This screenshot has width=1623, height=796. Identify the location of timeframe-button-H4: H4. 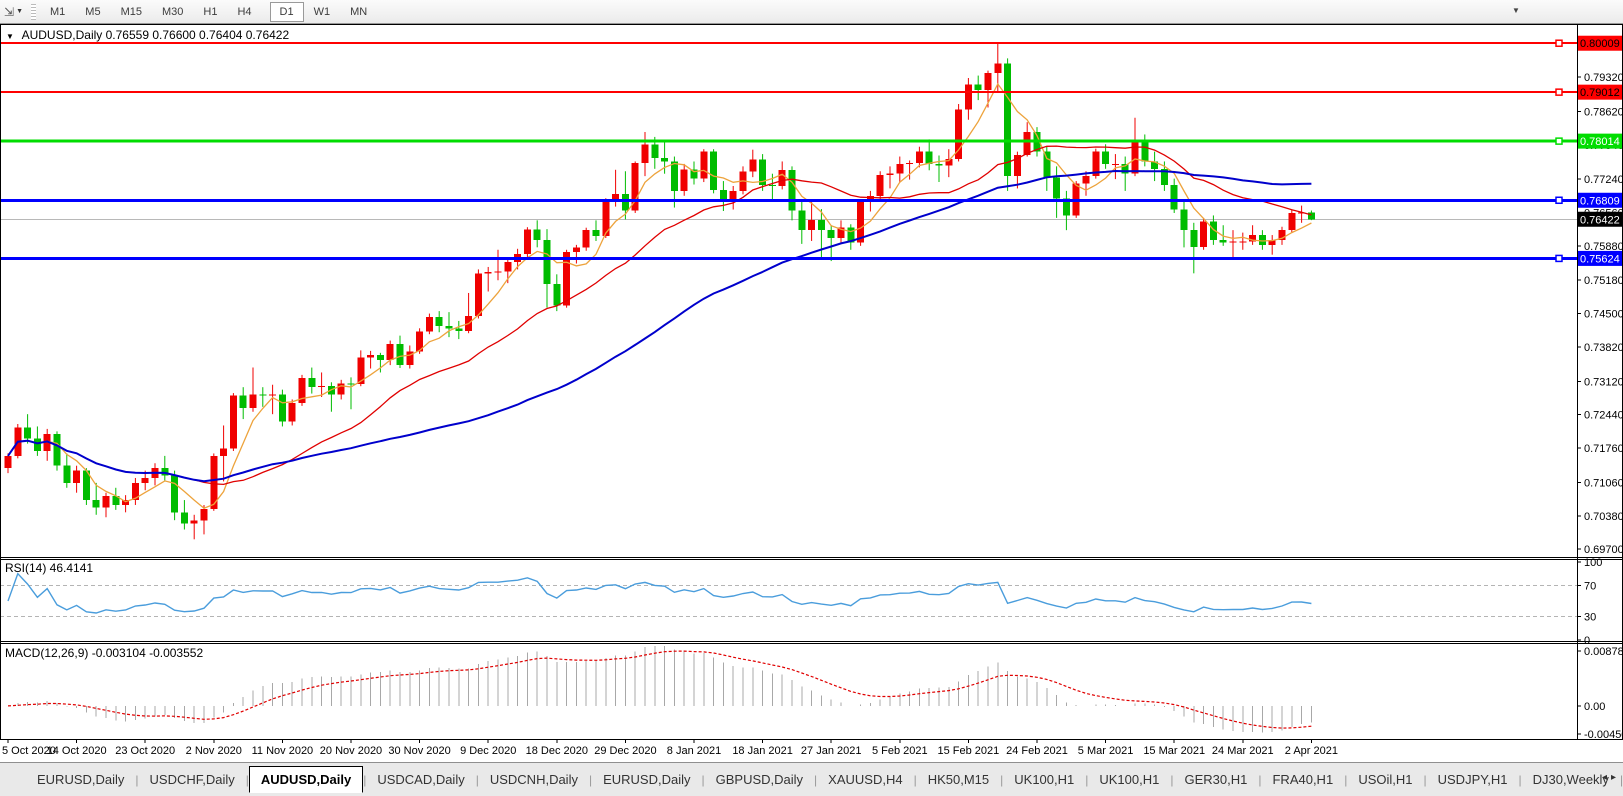
(244, 12).